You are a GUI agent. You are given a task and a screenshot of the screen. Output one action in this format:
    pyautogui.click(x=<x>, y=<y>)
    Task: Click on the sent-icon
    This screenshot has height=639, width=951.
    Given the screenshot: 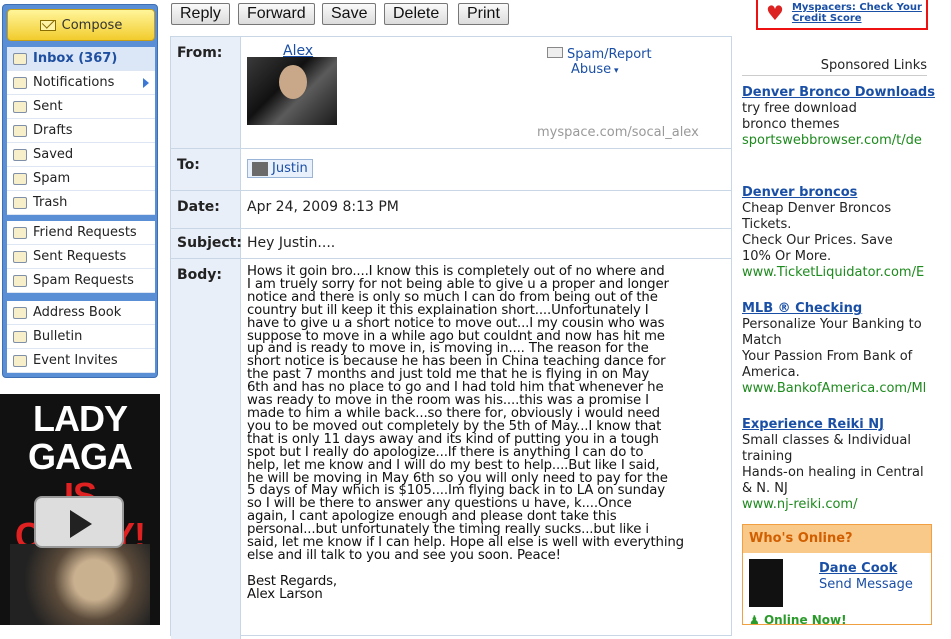 What is the action you would take?
    pyautogui.click(x=20, y=106)
    